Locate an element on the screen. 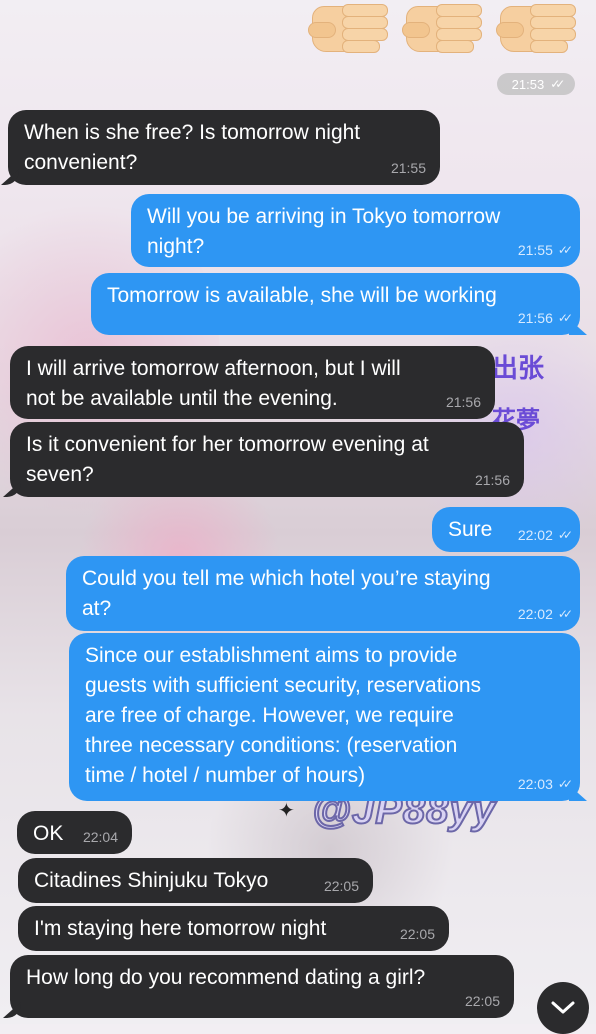  message-line: are free of charge. However, we require is located at coordinates (269, 715).